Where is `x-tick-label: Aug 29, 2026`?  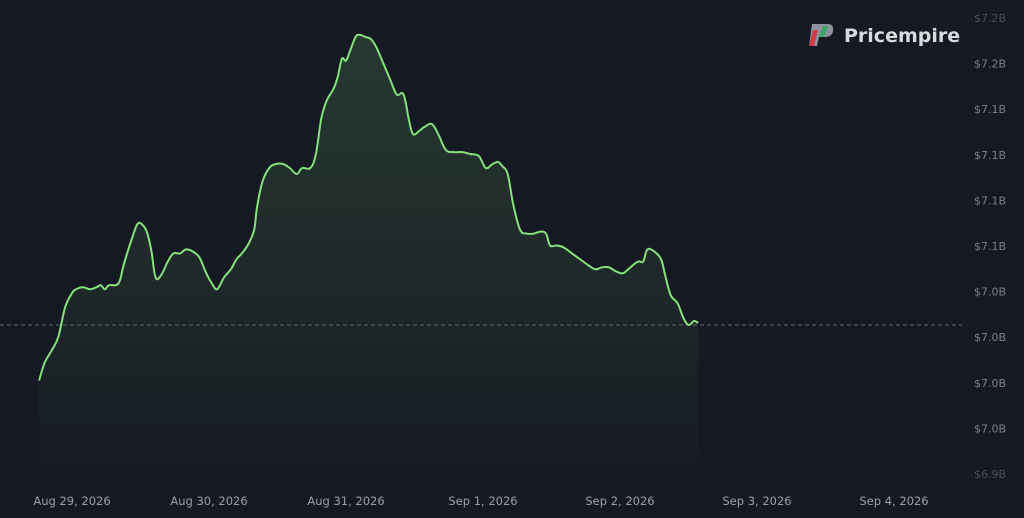 x-tick-label: Aug 29, 2026 is located at coordinates (71, 501).